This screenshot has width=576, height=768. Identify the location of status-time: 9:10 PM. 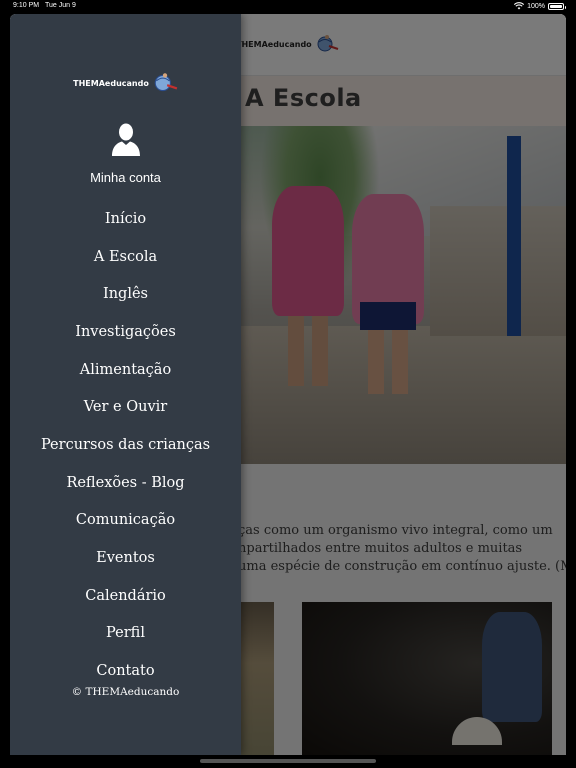
(26, 5).